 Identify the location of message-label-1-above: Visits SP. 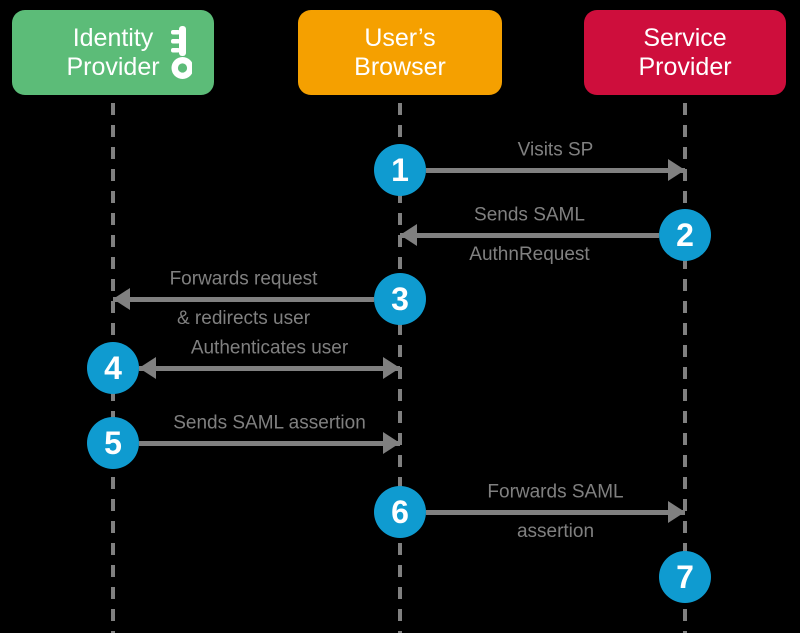
(555, 150).